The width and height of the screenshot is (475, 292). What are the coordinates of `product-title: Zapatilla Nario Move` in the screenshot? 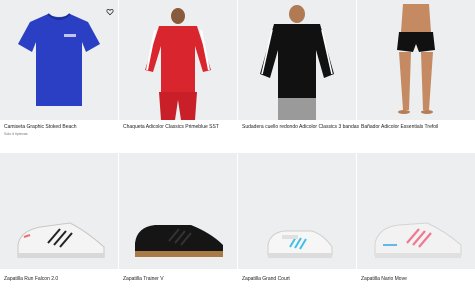 It's located at (384, 279).